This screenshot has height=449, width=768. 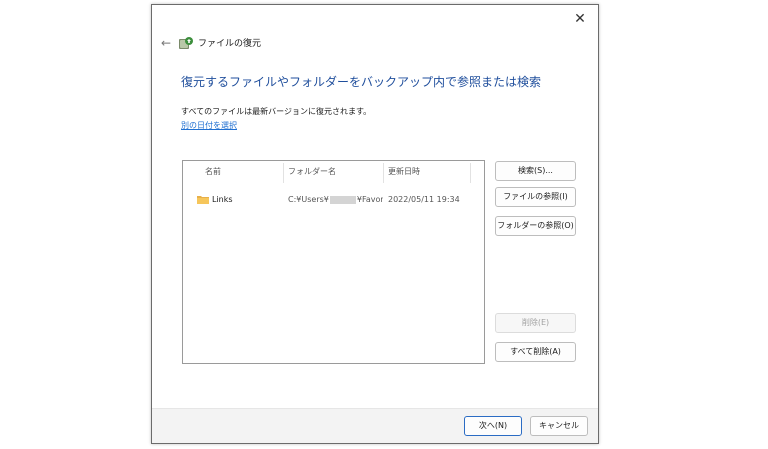 I want to click on browse-folders-button: フォルダーの参照(O), so click(x=535, y=226).